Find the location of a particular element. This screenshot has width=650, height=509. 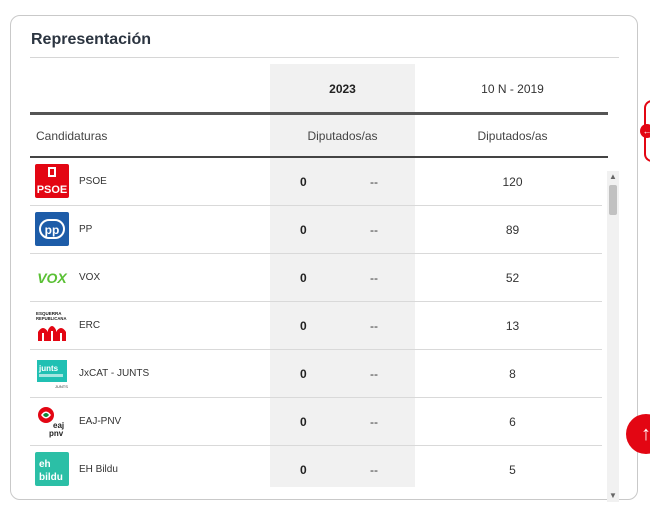

pp-logo-icon: pp is located at coordinates (52, 229).